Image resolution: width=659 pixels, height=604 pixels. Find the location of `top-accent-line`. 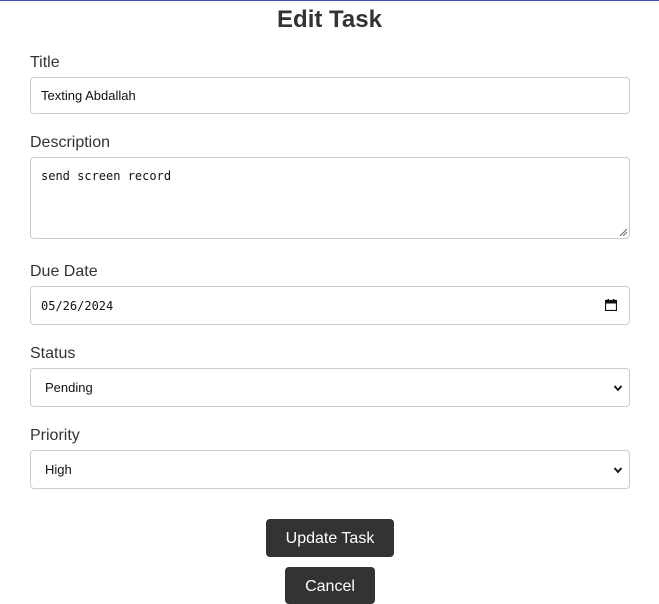

top-accent-line is located at coordinates (329, 0).